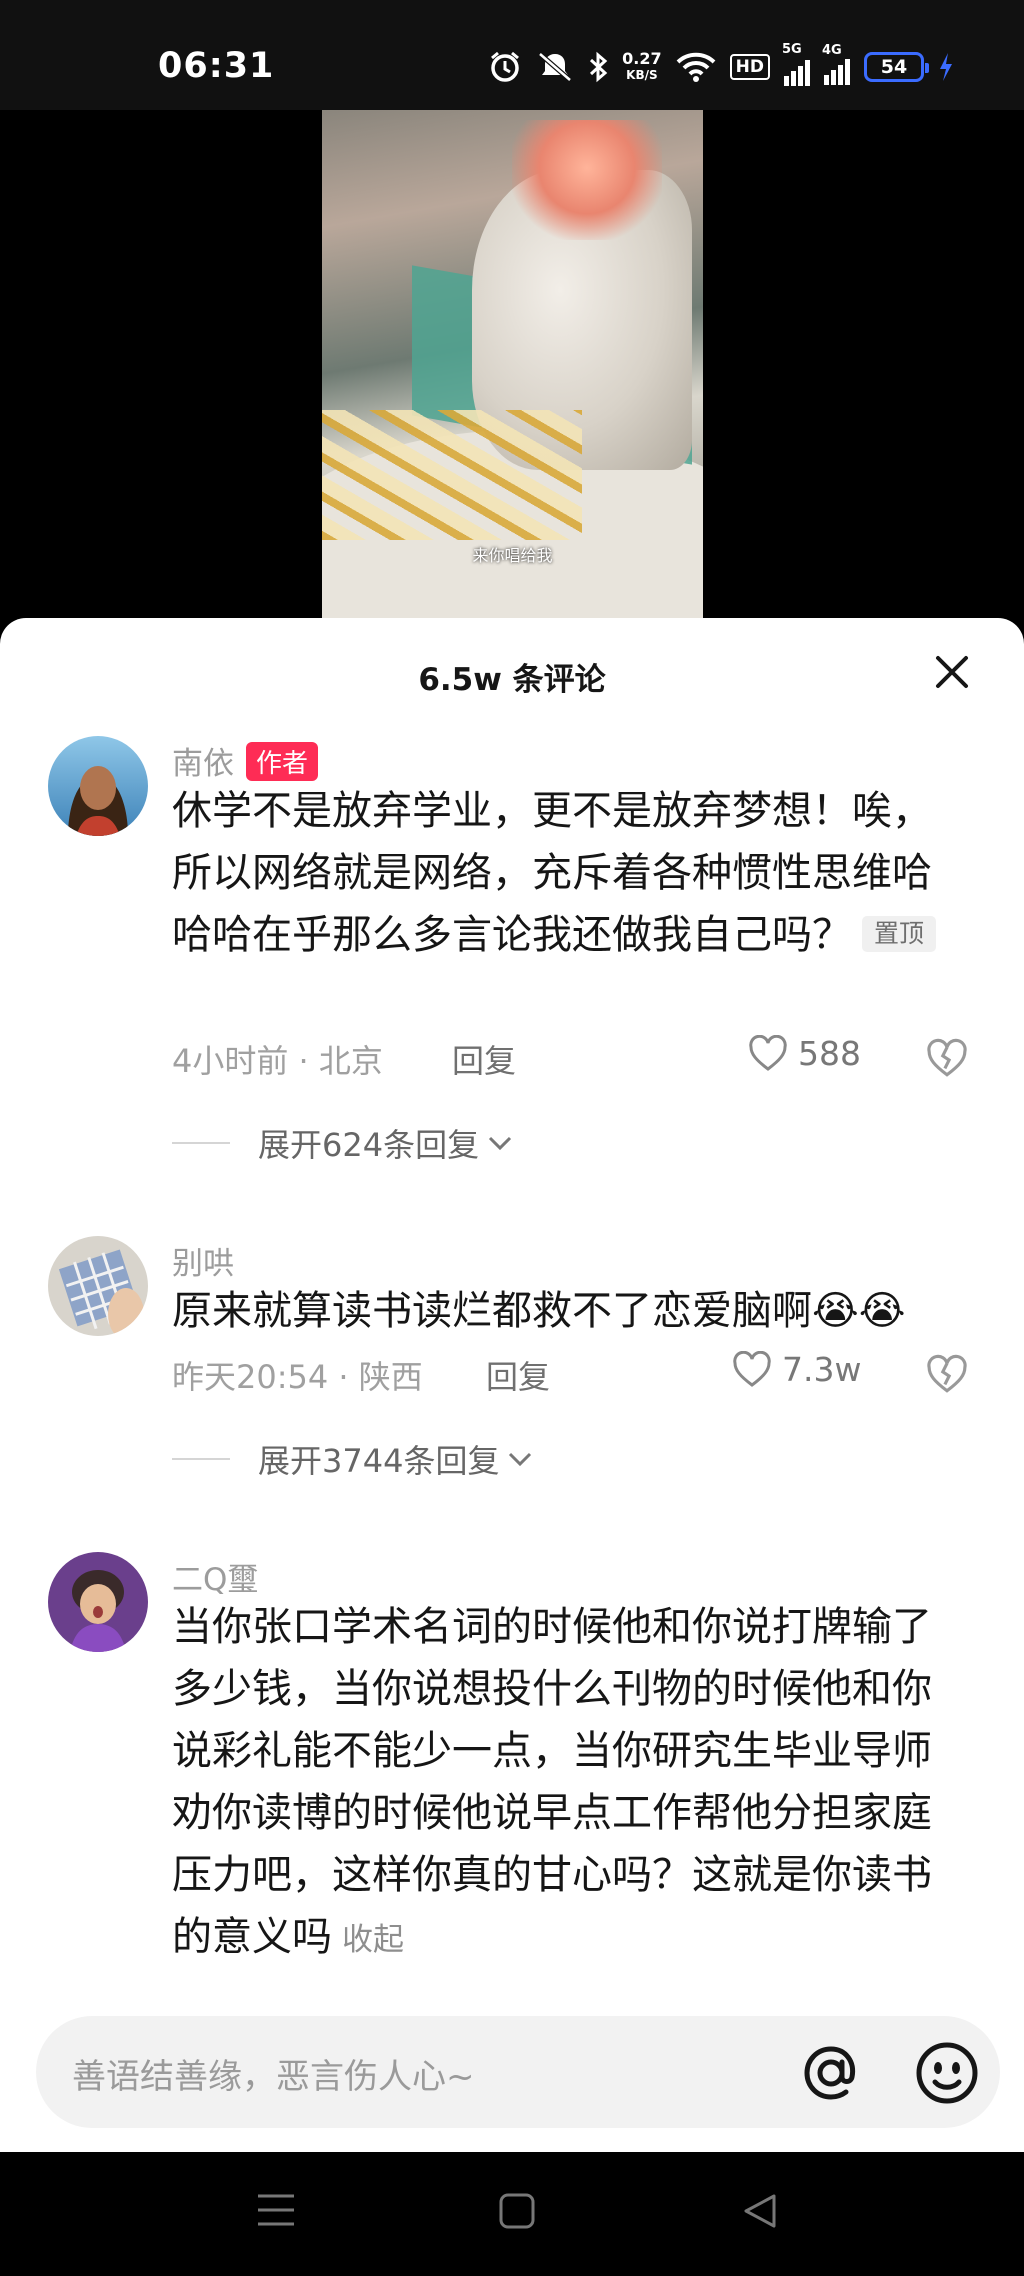 The width and height of the screenshot is (1024, 2276). What do you see at coordinates (512, 555) in the screenshot?
I see `video-caption: 来你唱给我` at bounding box center [512, 555].